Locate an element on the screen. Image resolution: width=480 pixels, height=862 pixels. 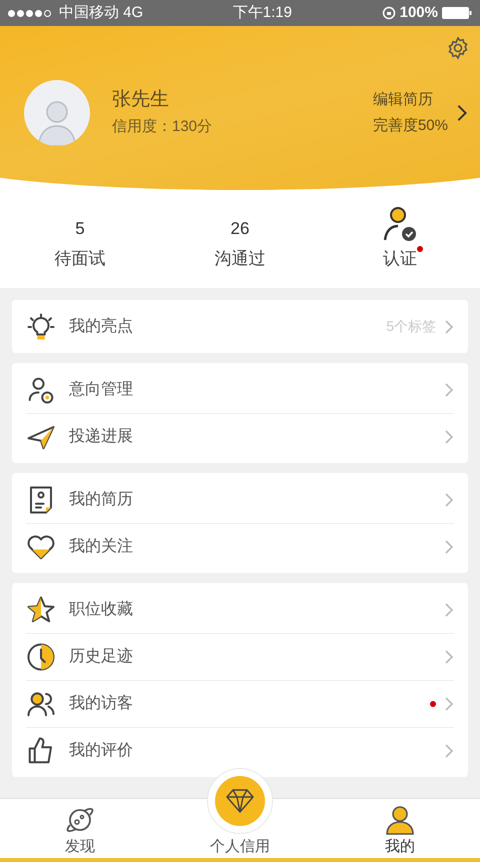
credit-score: 信用度：130分 is located at coordinates (162, 126).